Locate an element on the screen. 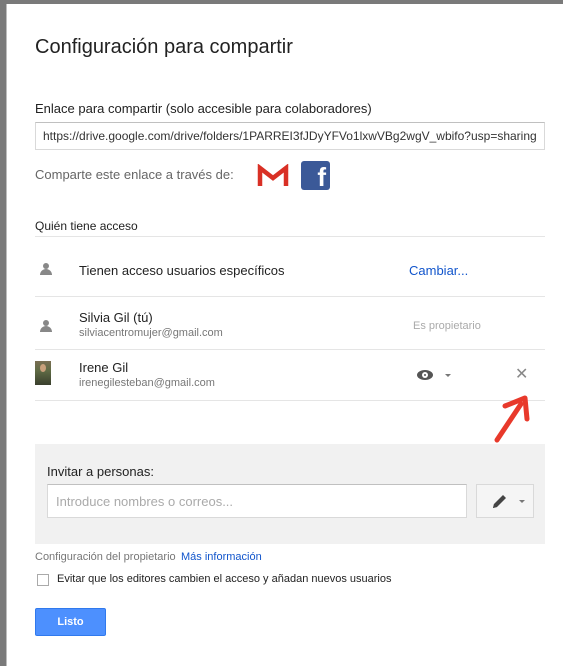  done-button: Listo is located at coordinates (70, 622).